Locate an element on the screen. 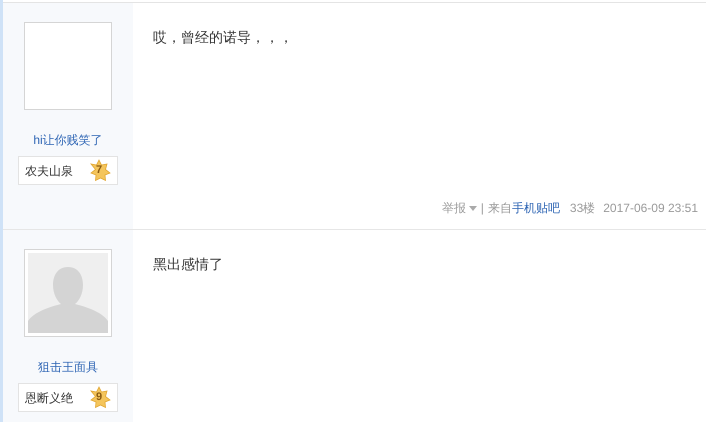 This screenshot has width=706, height=422. member-badge: 农夫山泉 7 is located at coordinates (68, 170).